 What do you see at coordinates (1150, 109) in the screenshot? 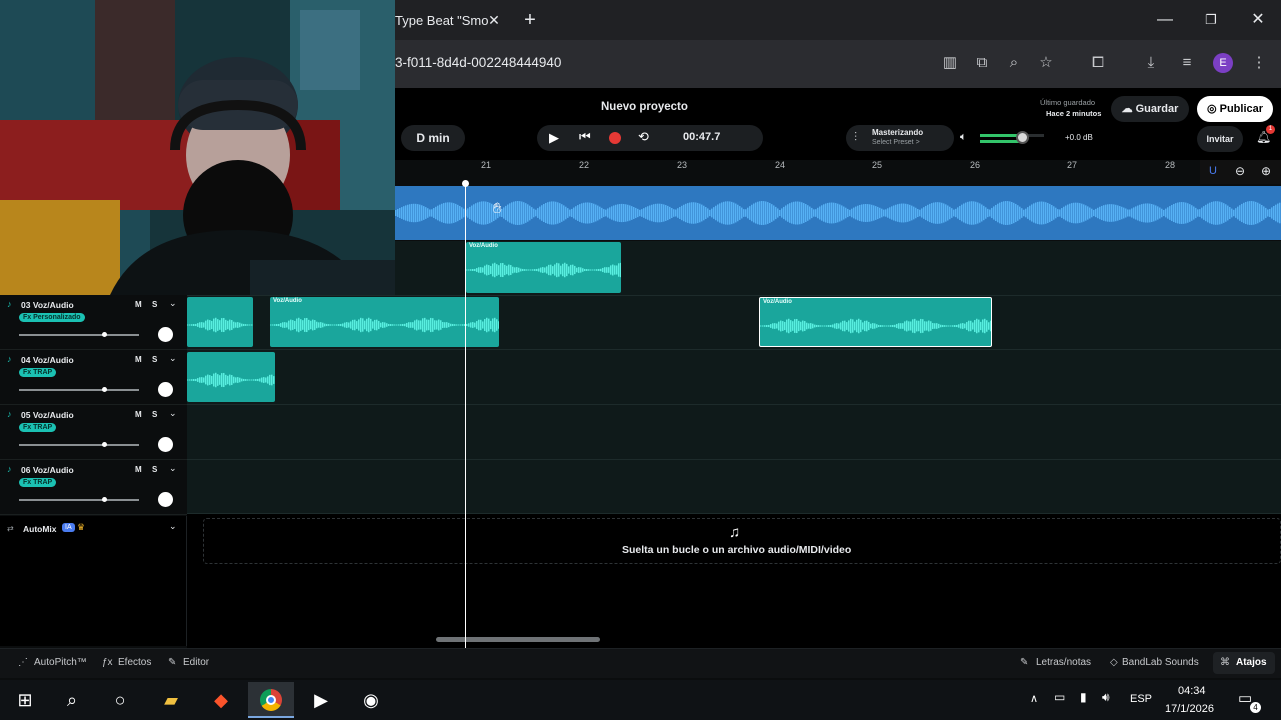
I see `save-button: ☁ Guardar` at bounding box center [1150, 109].